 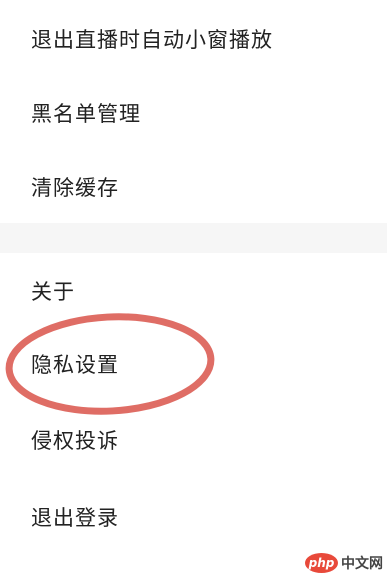 I want to click on menu-item-auto-mini-window: 退出直播时自动小窗播放, so click(x=193, y=39).